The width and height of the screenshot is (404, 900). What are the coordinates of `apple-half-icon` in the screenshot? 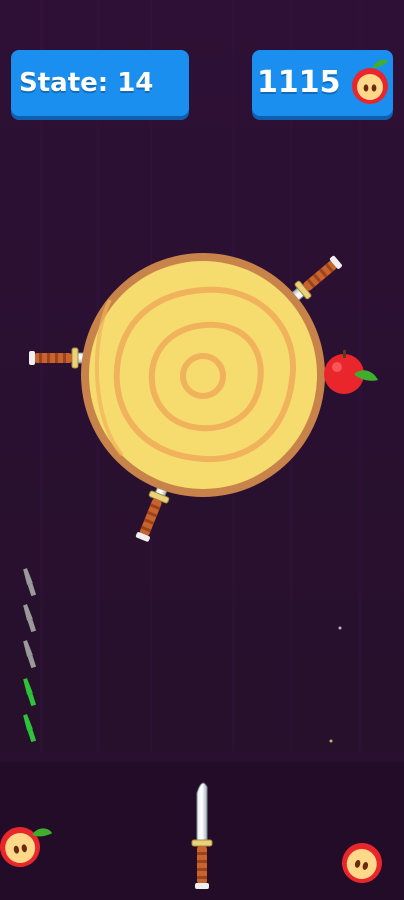 It's located at (370, 81).